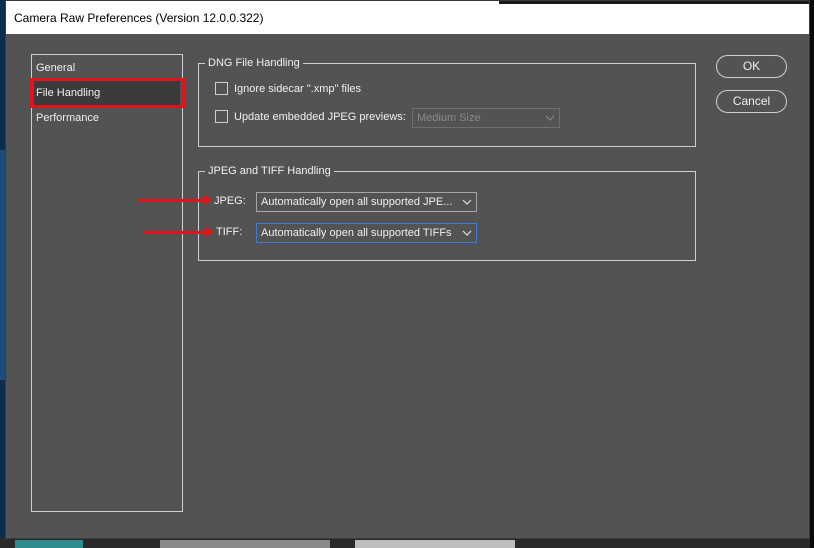 The width and height of the screenshot is (814, 548). I want to click on dng-group-title: DNG File Handling, so click(254, 63).